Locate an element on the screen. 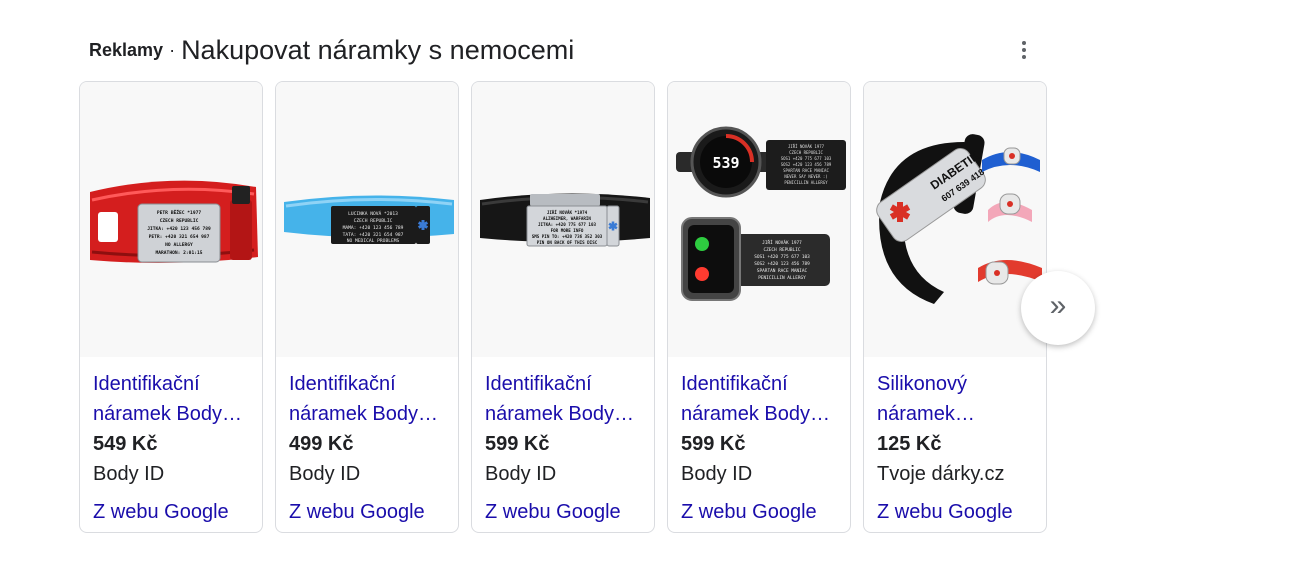  svg-text: PETR: +420 321 654 987 is located at coordinates (179, 237).